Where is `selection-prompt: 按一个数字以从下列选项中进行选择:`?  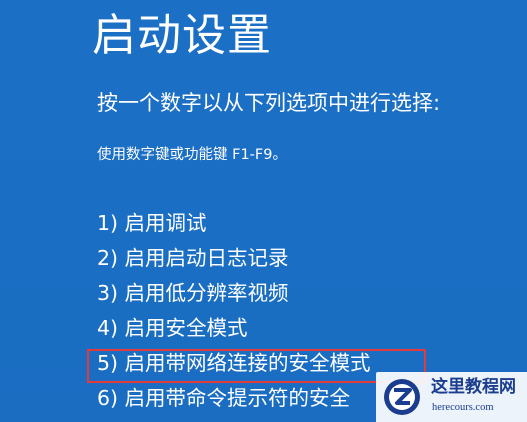 selection-prompt: 按一个数字以从下列选项中进行选择: is located at coordinates (269, 103).